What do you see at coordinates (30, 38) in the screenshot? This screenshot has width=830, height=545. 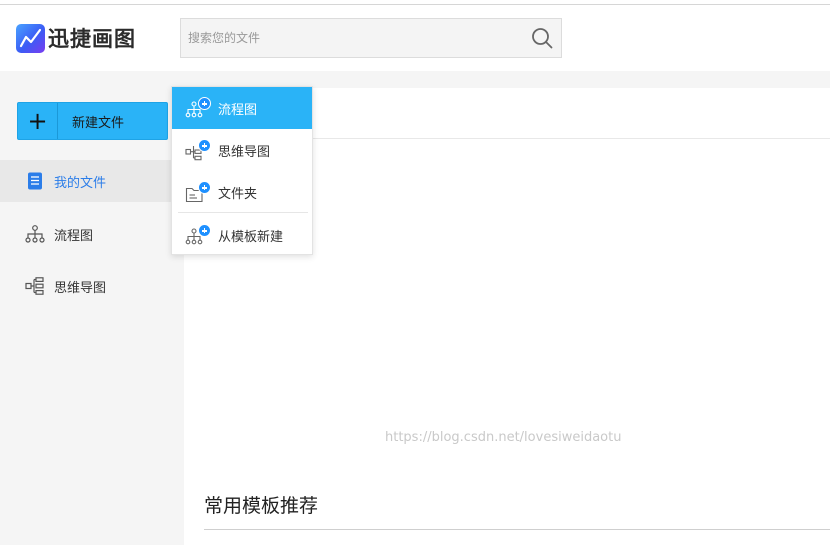 I see `logo-icon` at bounding box center [30, 38].